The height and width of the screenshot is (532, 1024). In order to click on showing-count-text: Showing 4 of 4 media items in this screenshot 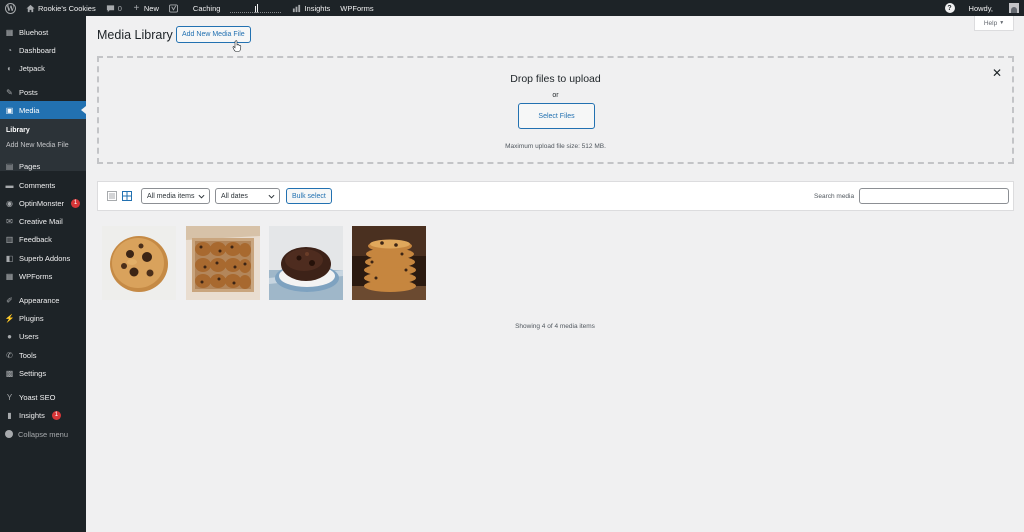, I will do `click(555, 326)`.